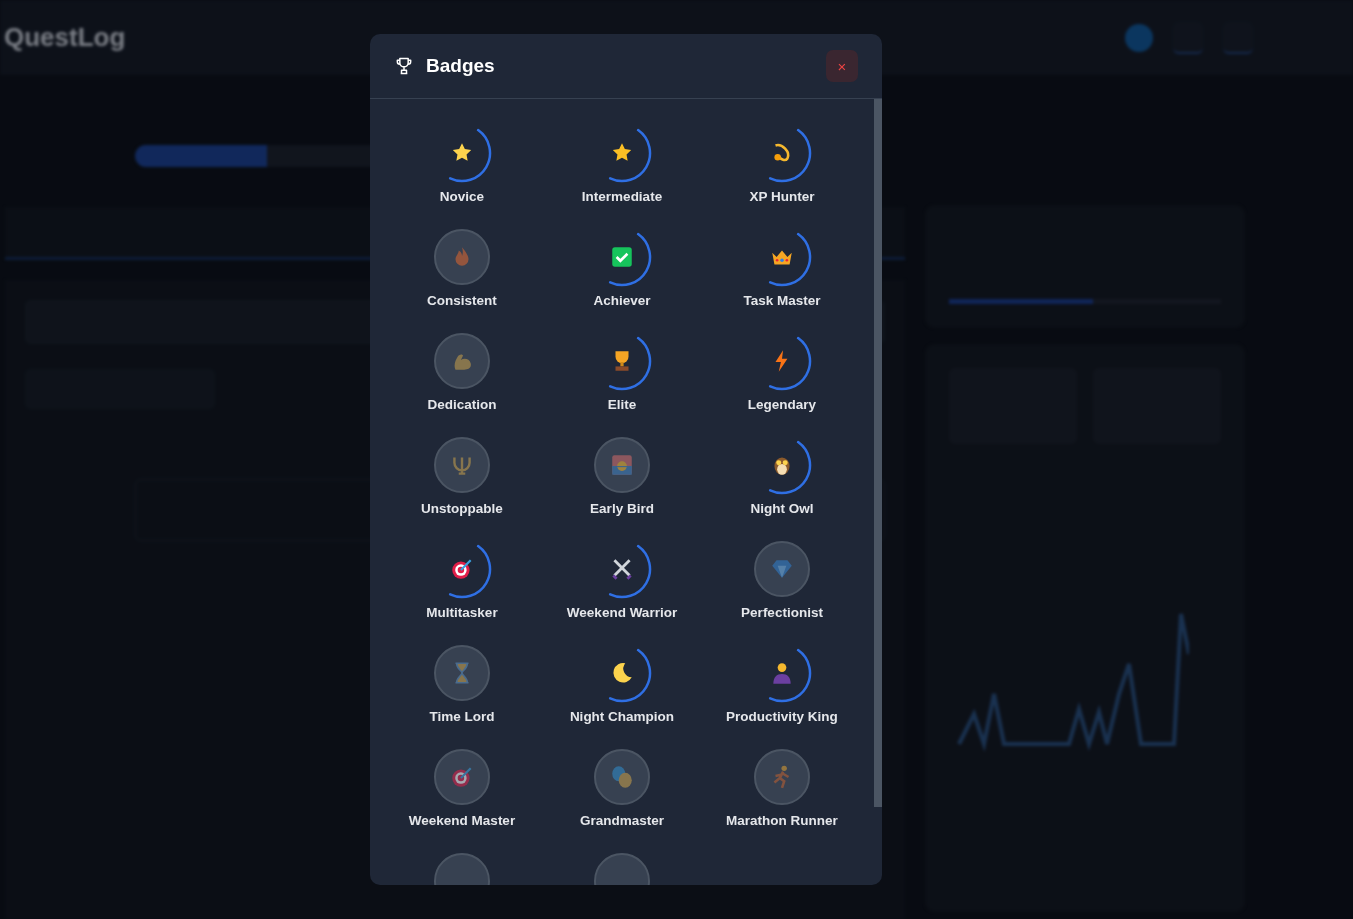 This screenshot has height=919, width=1353. Describe the element at coordinates (404, 66) in the screenshot. I see `trophy-icon` at that location.